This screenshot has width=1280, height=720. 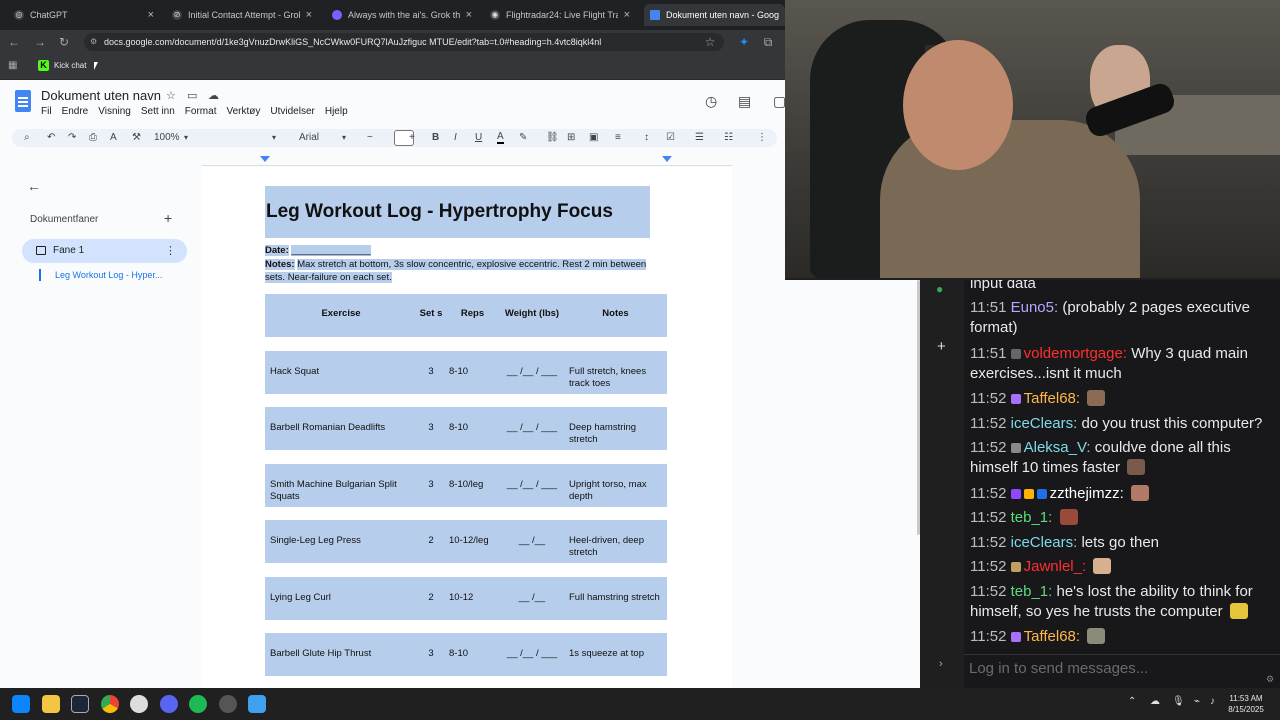 What do you see at coordinates (14, 42) in the screenshot?
I see `back-icon: ←` at bounding box center [14, 42].